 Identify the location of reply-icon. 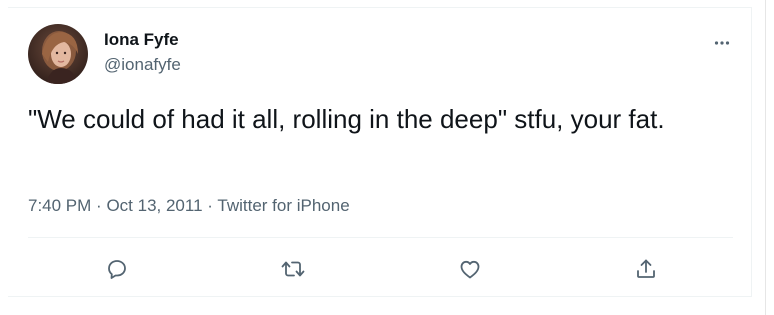
(117, 269).